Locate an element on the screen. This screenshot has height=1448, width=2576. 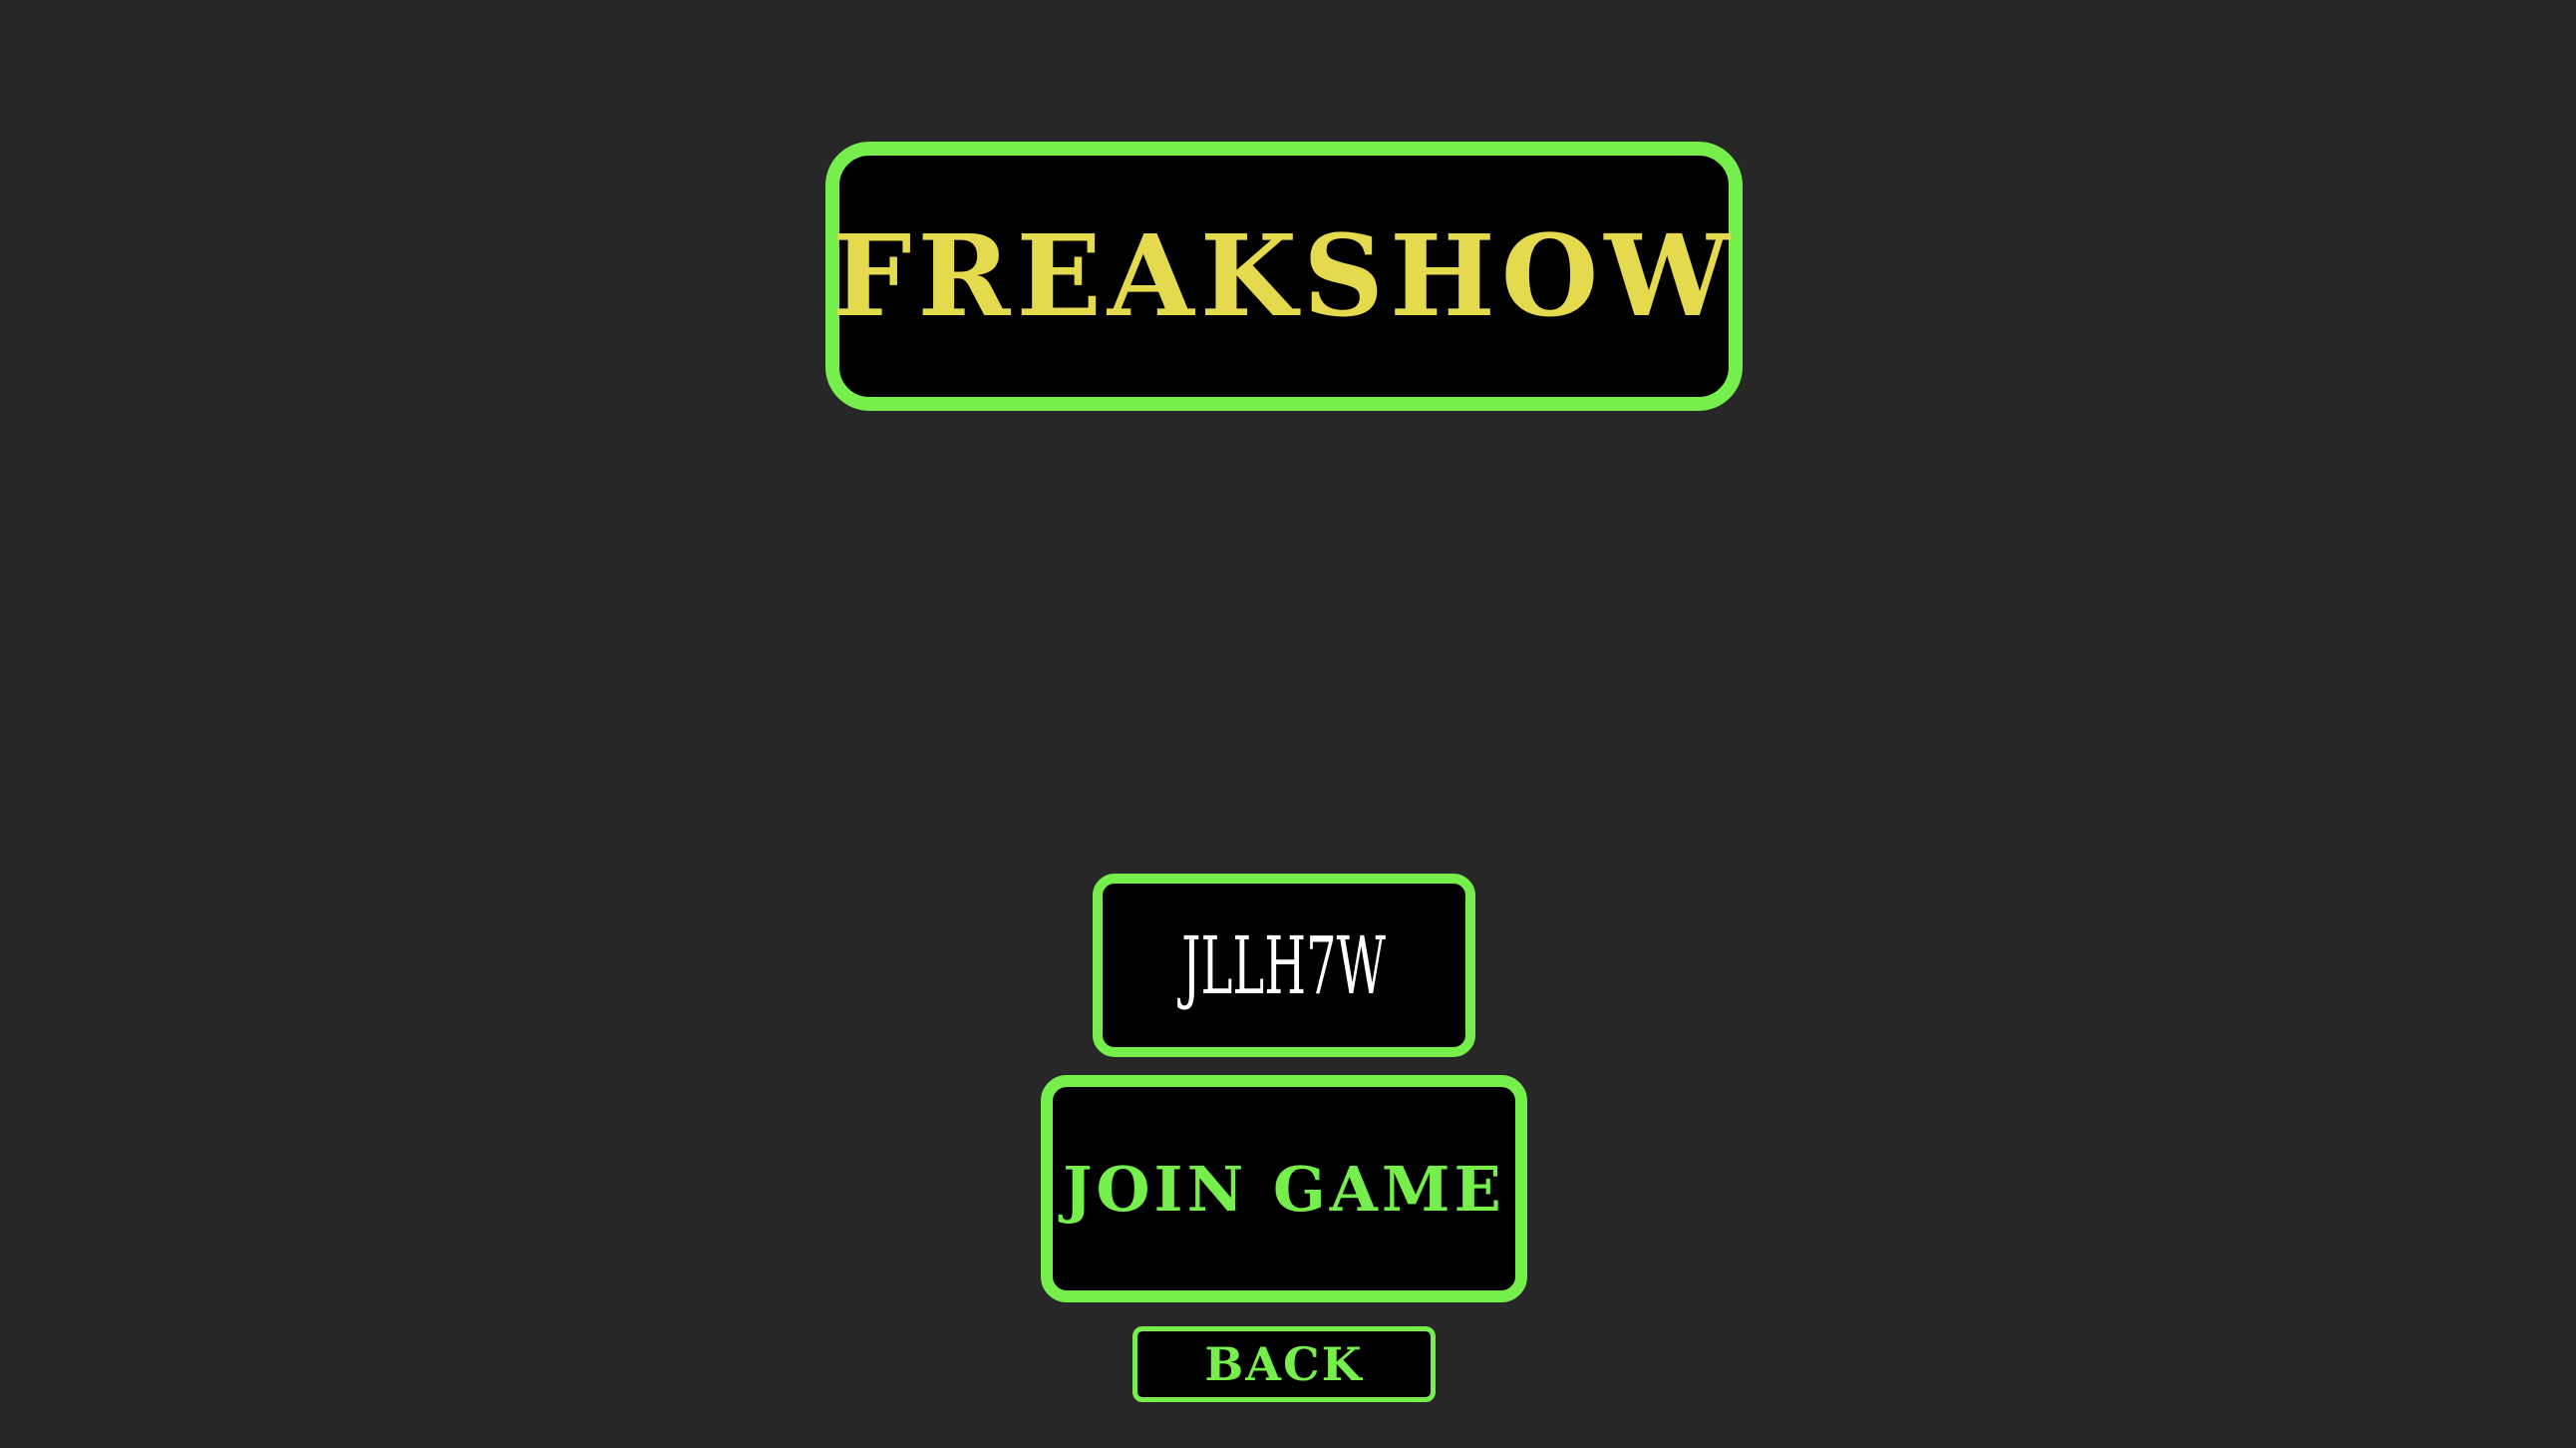
join-game-button: JOIN GAME is located at coordinates (1284, 1188).